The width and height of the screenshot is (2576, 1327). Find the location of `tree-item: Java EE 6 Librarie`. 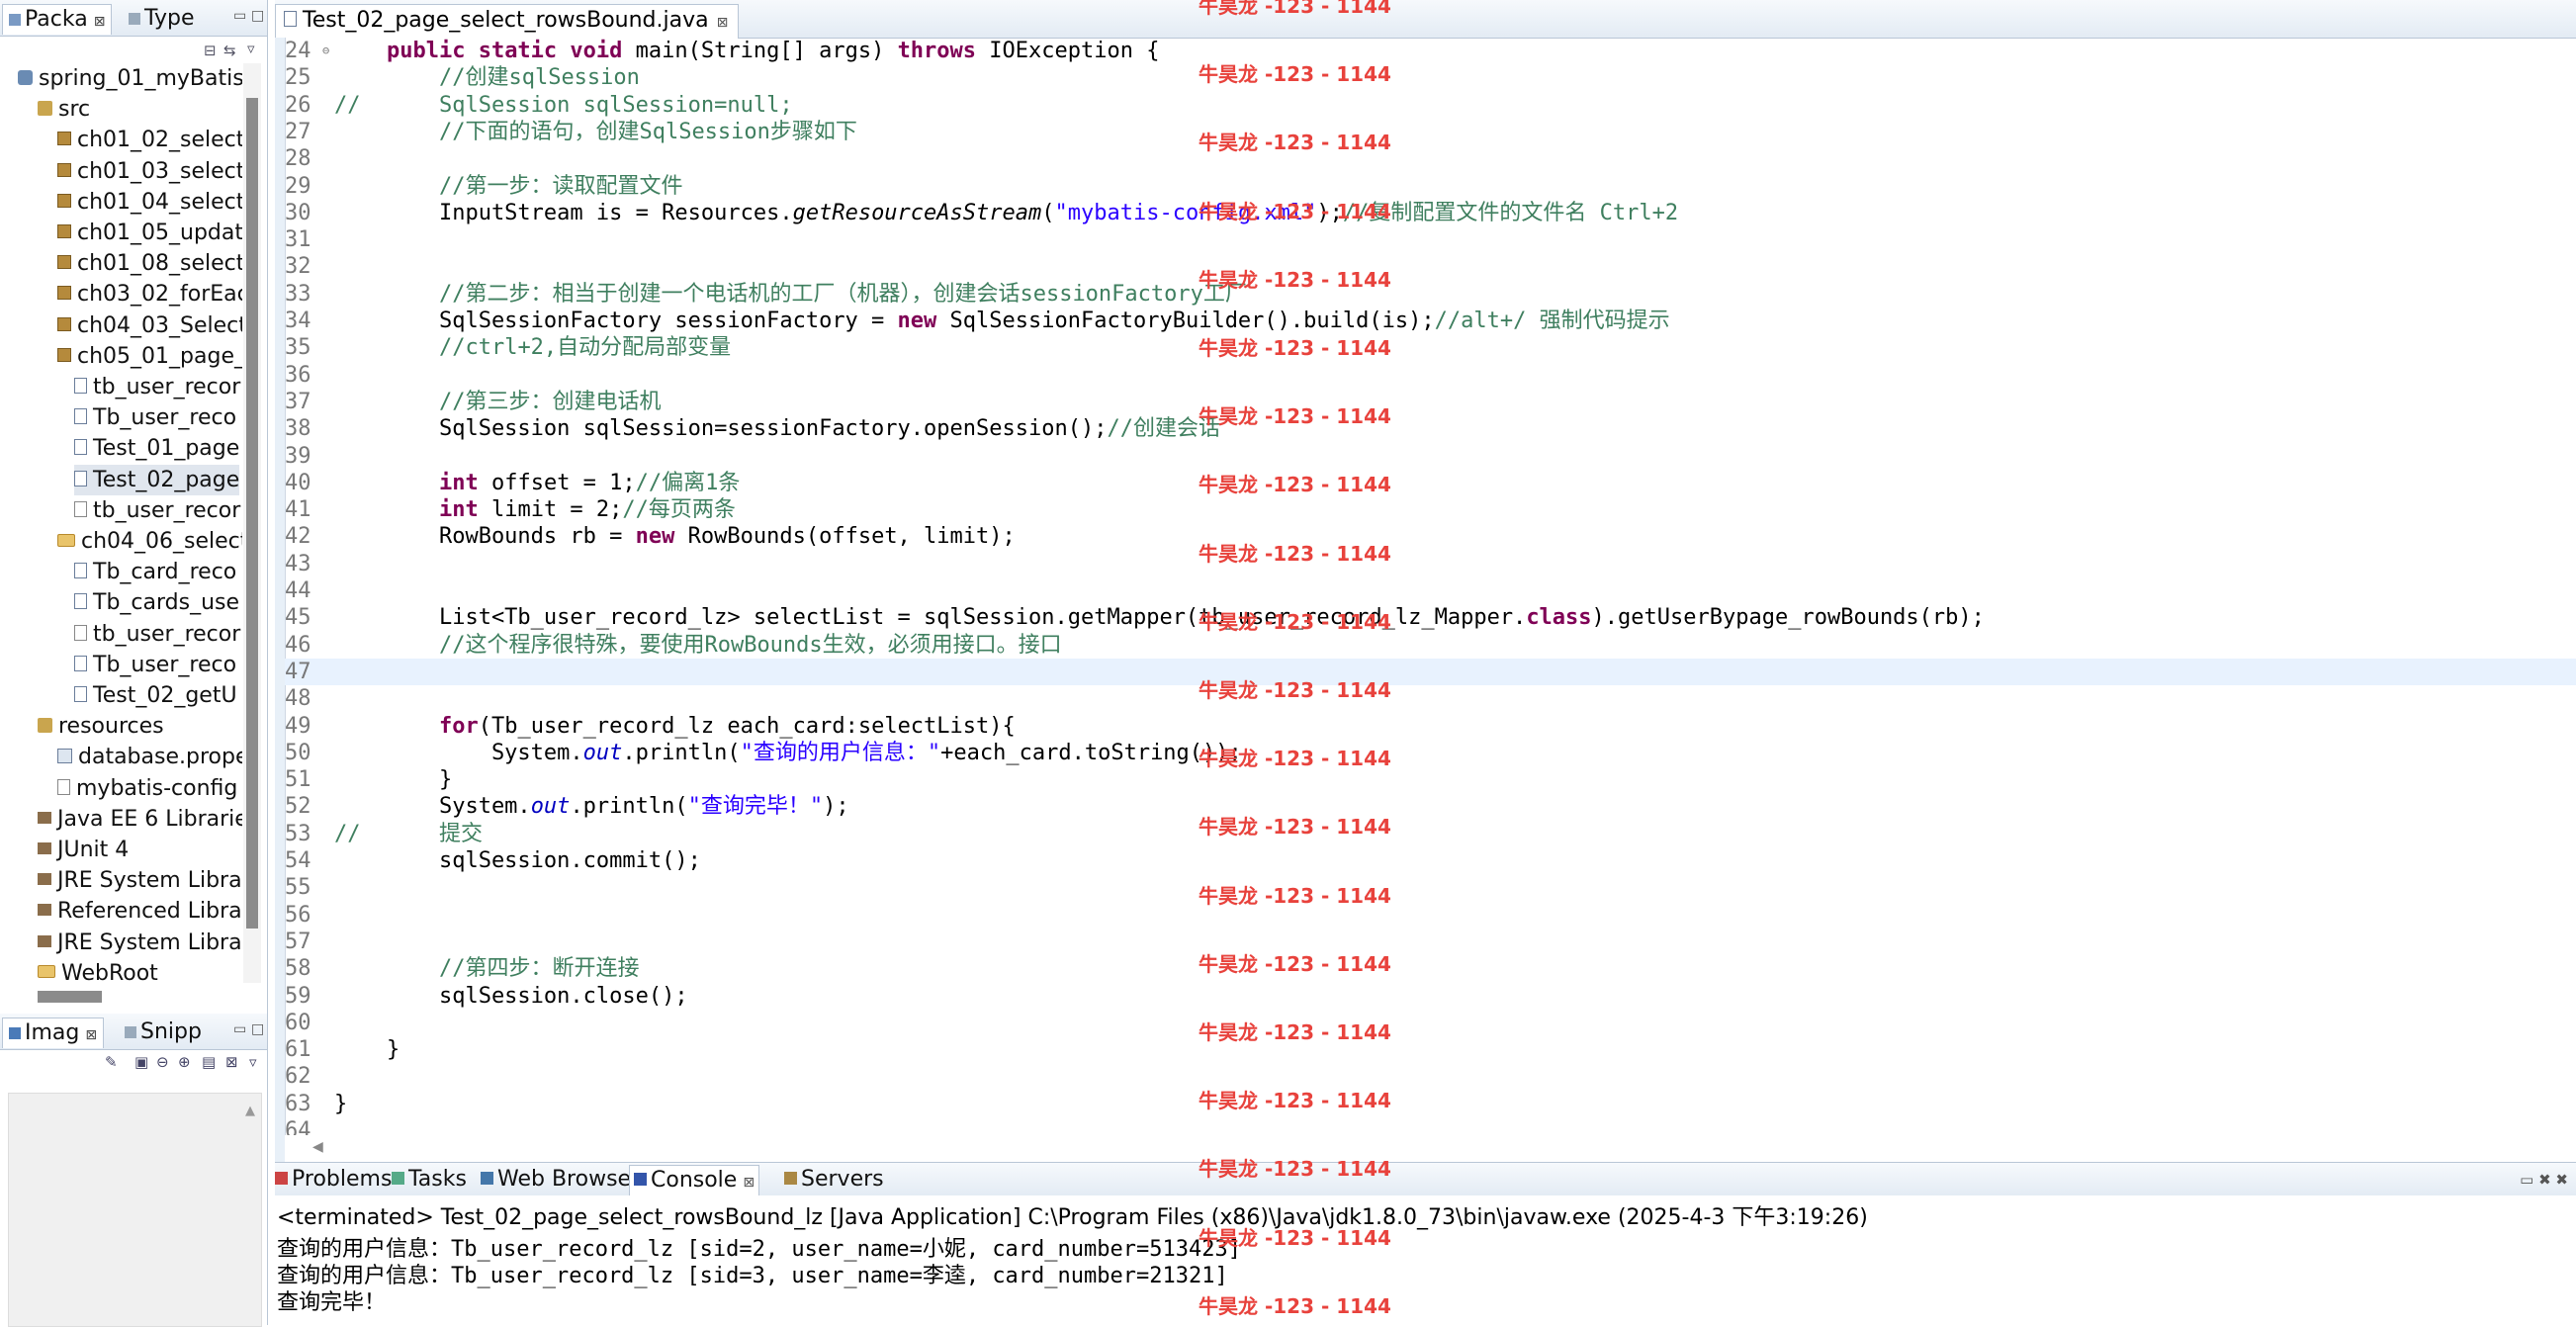

tree-item: Java EE 6 Librarie is located at coordinates (140, 819).